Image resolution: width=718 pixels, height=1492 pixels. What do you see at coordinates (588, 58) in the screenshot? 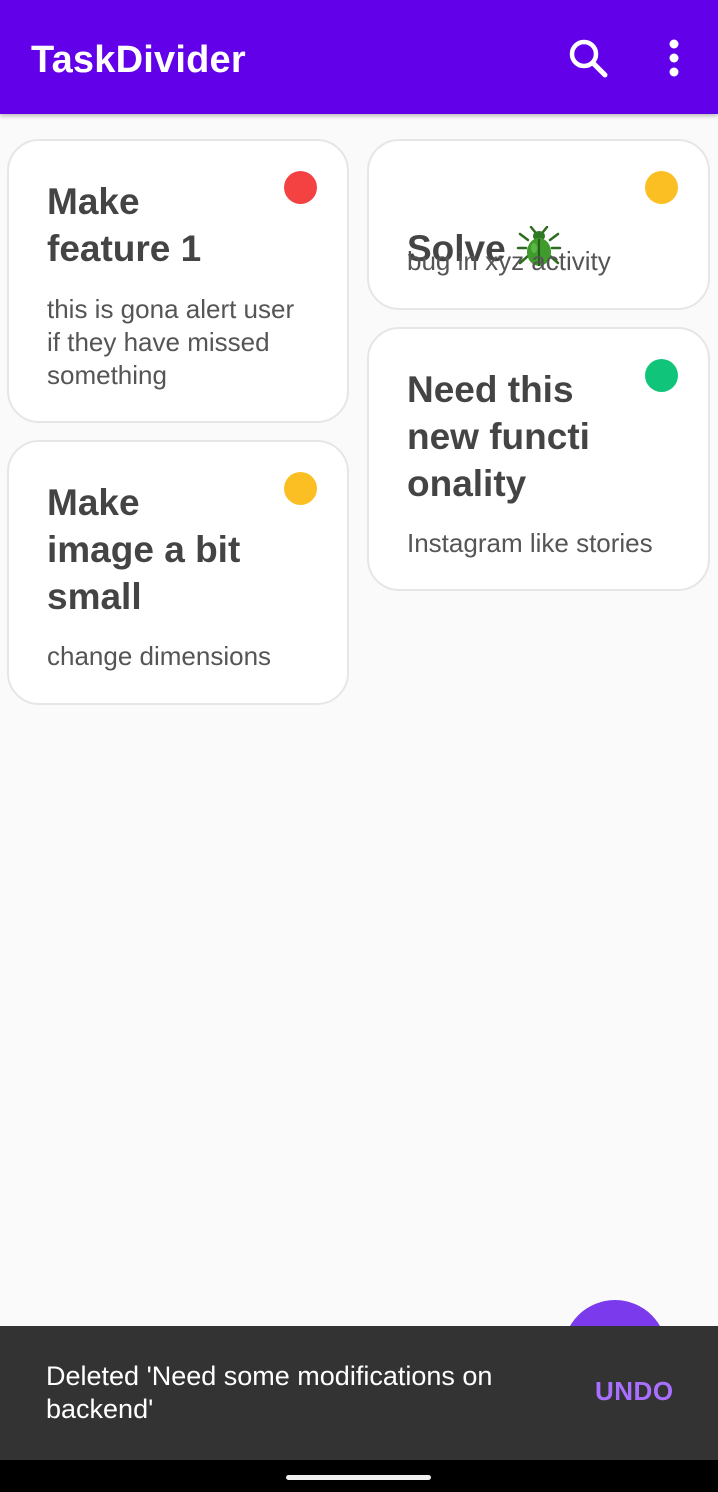
I see `search-icon` at bounding box center [588, 58].